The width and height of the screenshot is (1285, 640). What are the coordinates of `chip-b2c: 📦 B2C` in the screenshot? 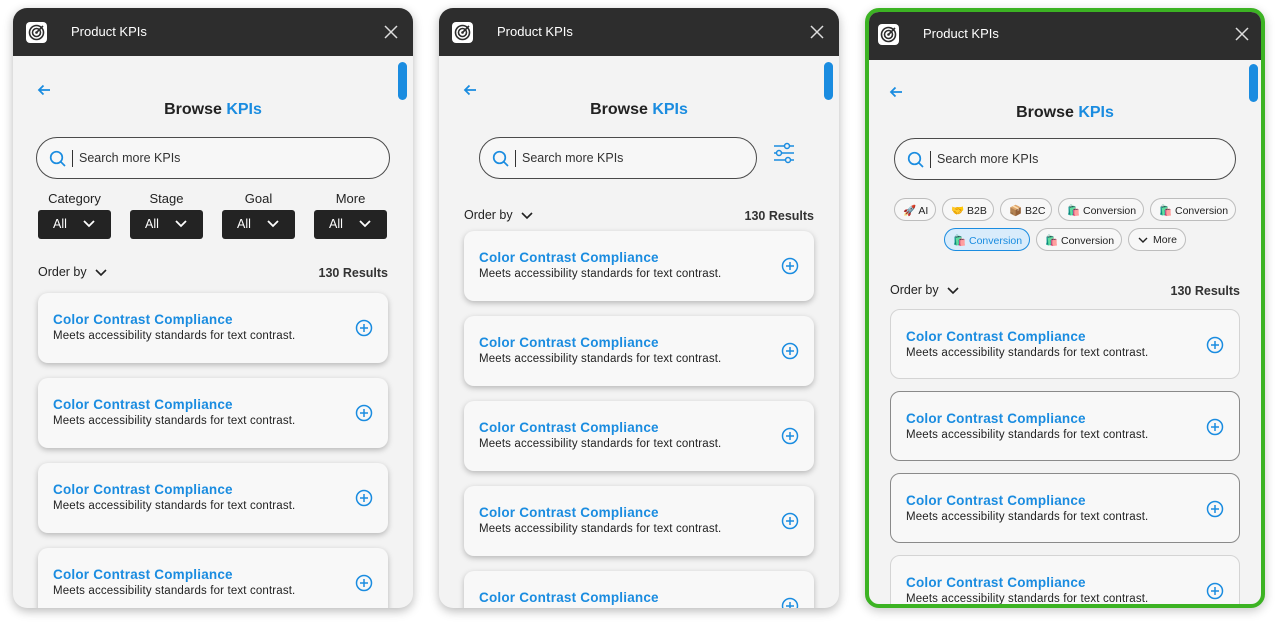 It's located at (1026, 209).